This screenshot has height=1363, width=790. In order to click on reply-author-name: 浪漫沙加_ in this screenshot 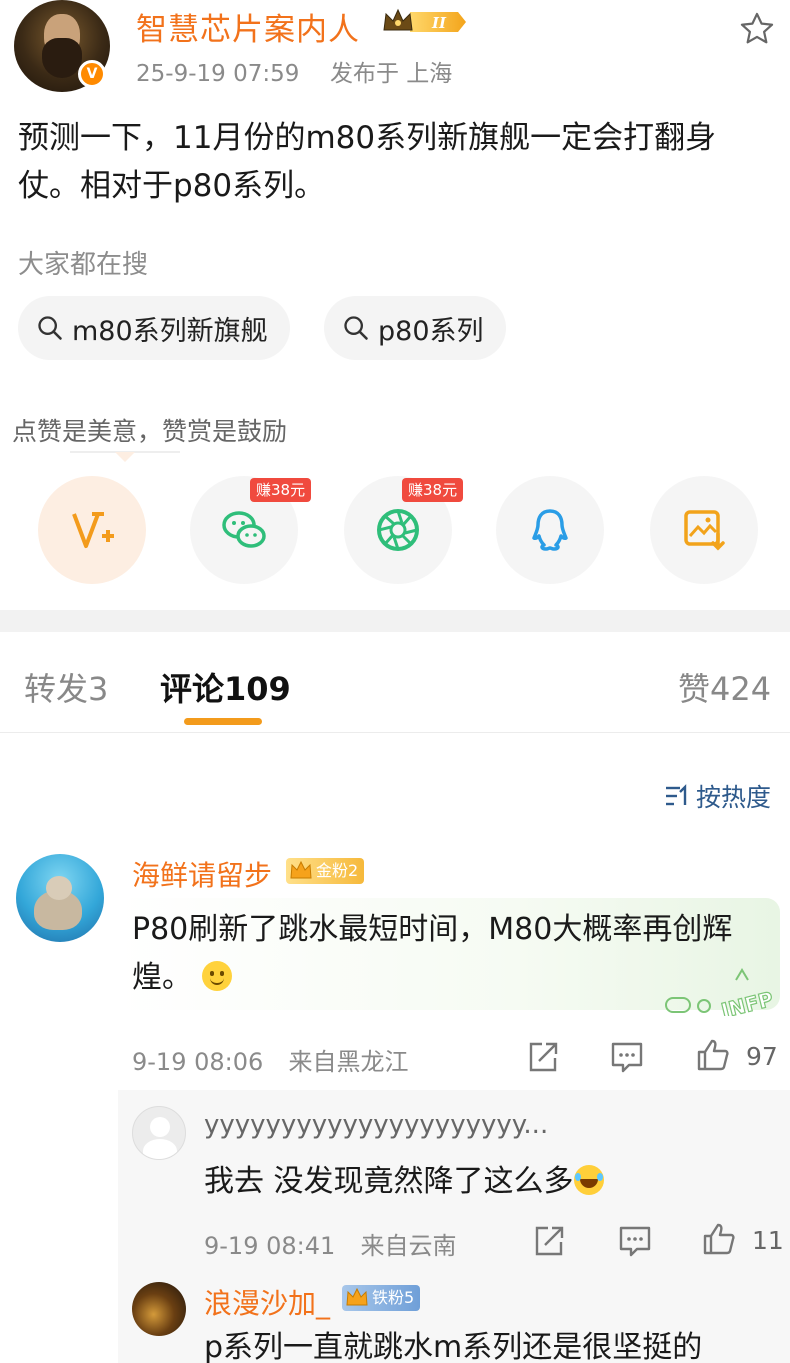, I will do `click(267, 1302)`.